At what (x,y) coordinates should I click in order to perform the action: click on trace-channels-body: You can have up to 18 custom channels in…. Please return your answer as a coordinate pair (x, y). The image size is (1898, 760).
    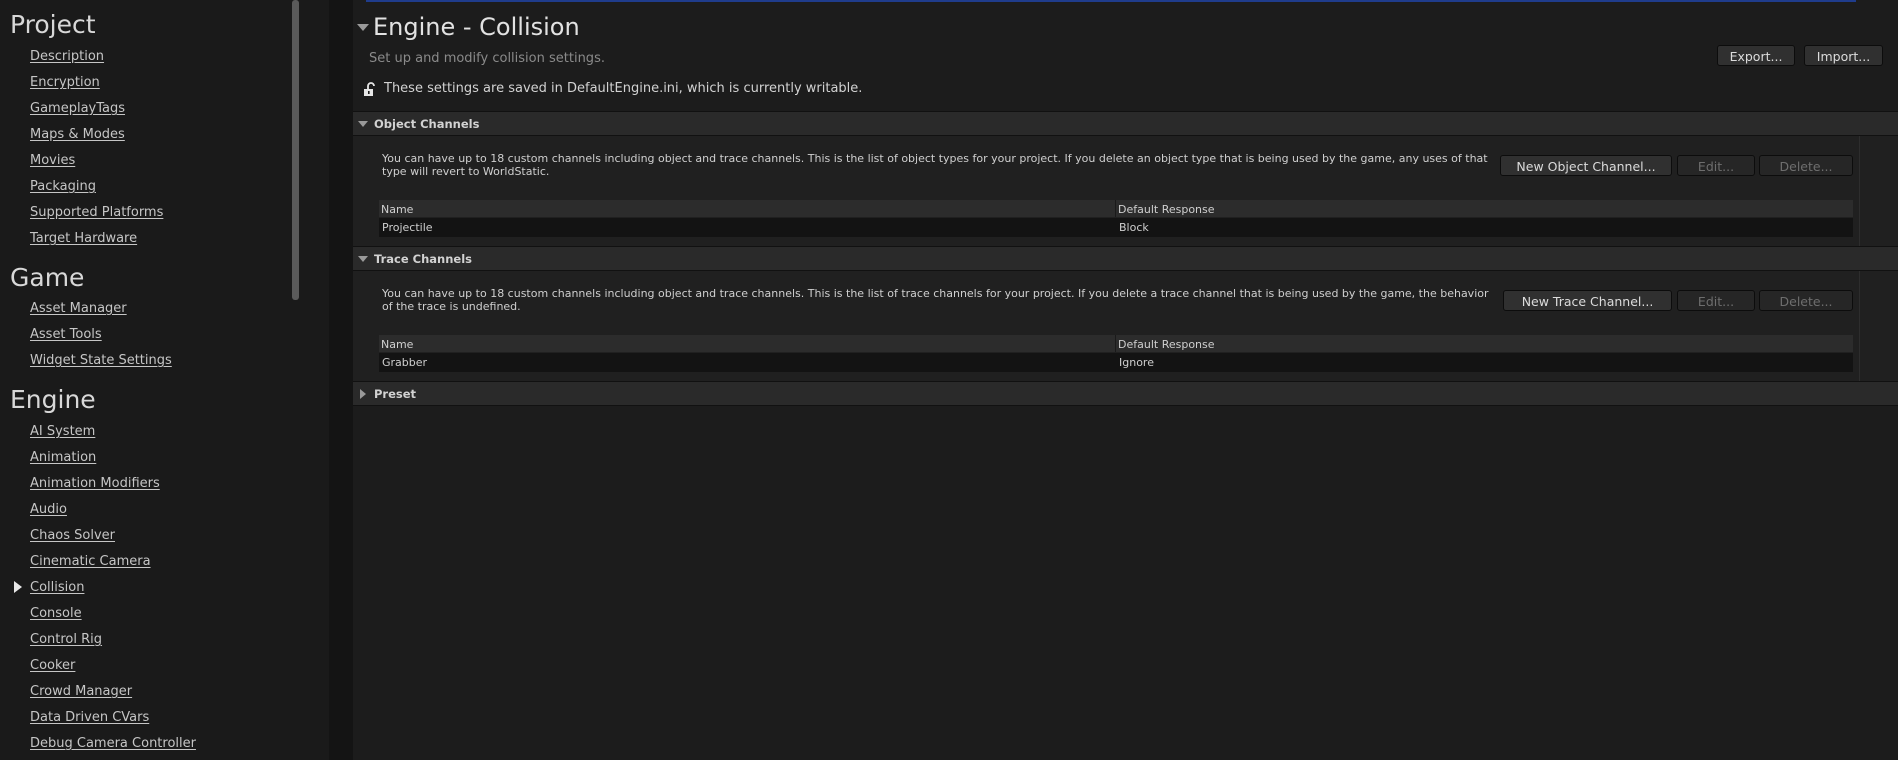
    Looking at the image, I should click on (1125, 326).